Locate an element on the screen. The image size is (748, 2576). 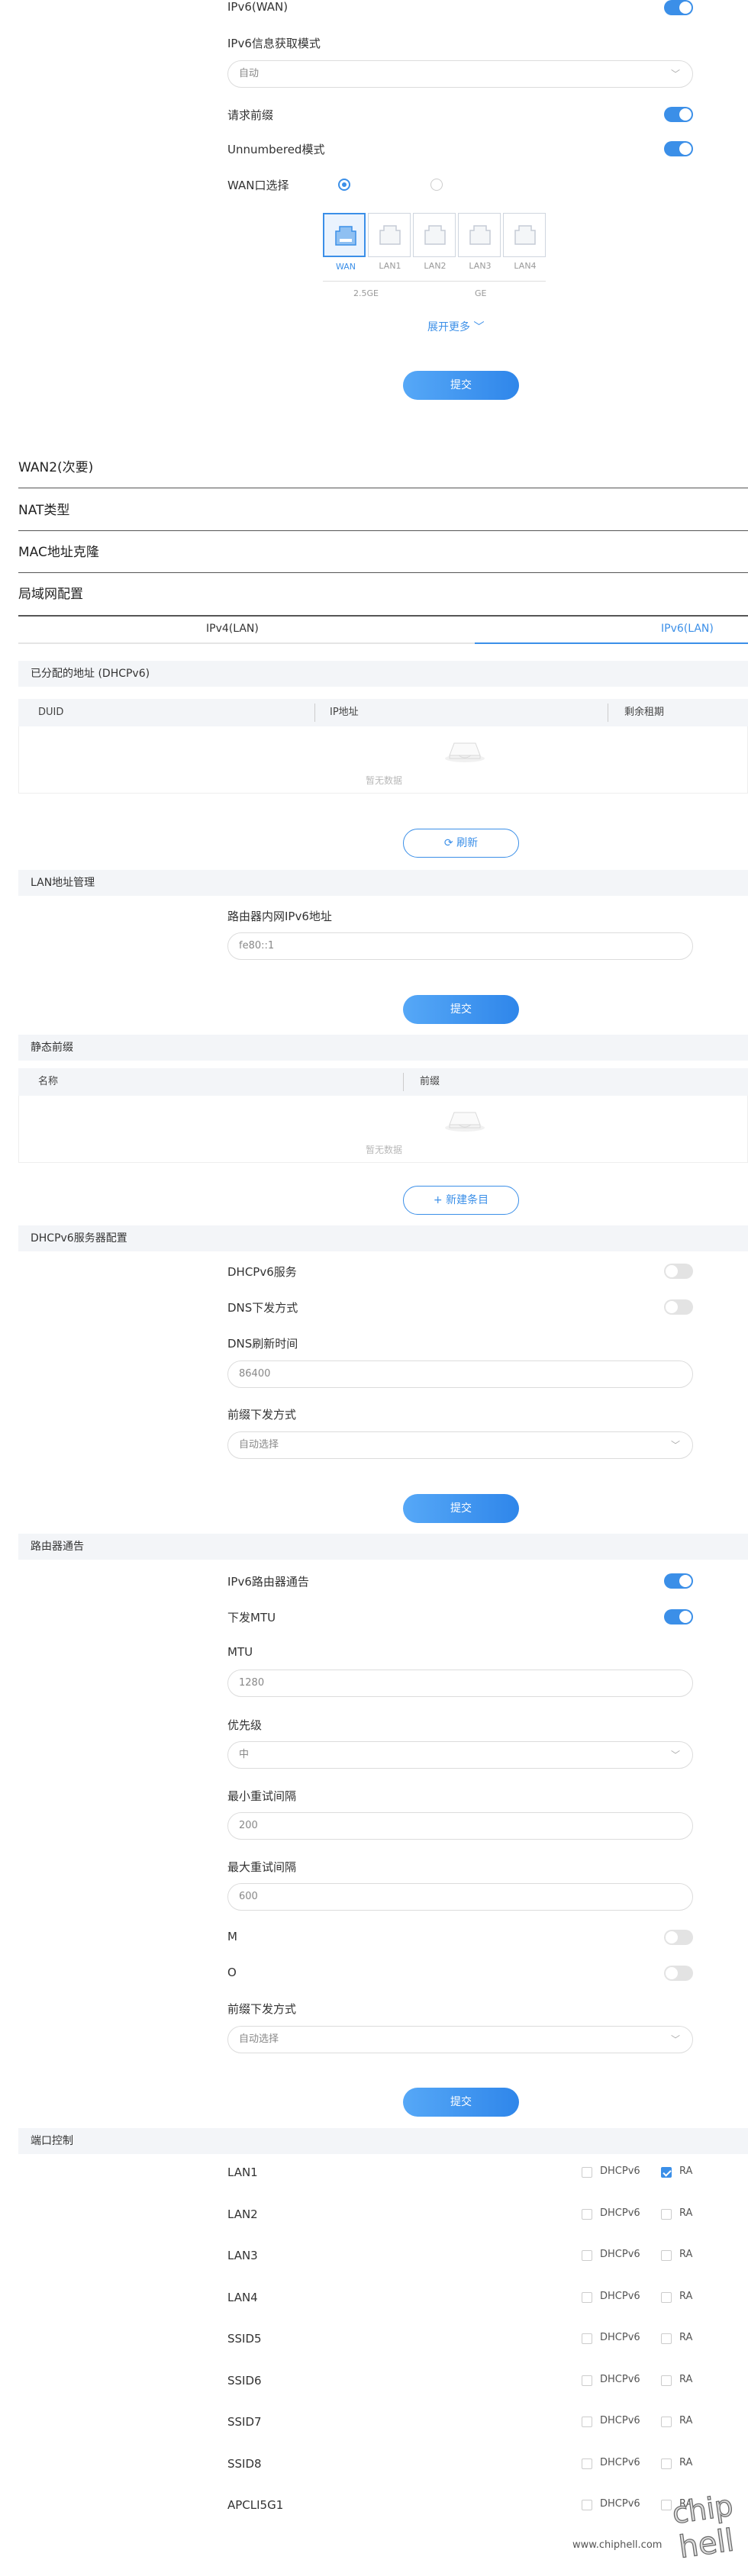
col-duid: DUID is located at coordinates (51, 712).